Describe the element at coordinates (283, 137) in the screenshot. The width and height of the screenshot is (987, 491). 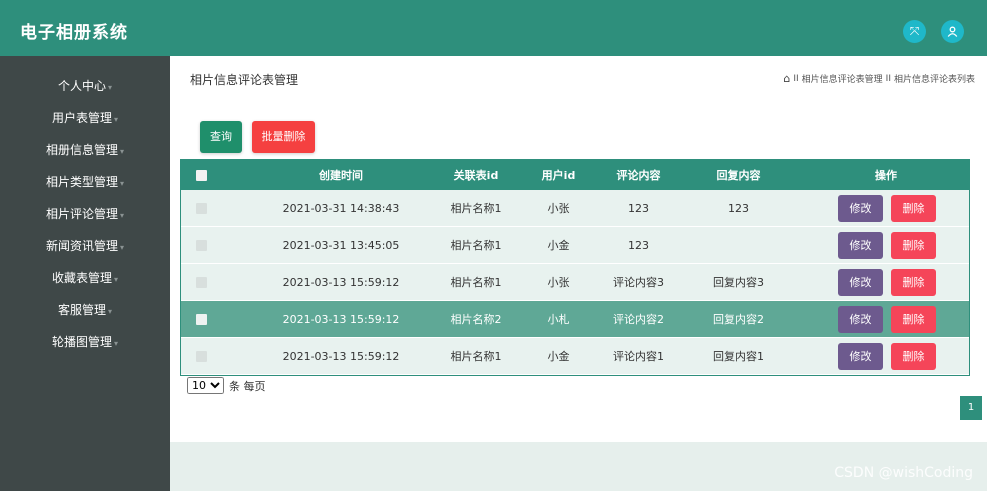
I see `batch-delete-button: 批量删除` at that location.